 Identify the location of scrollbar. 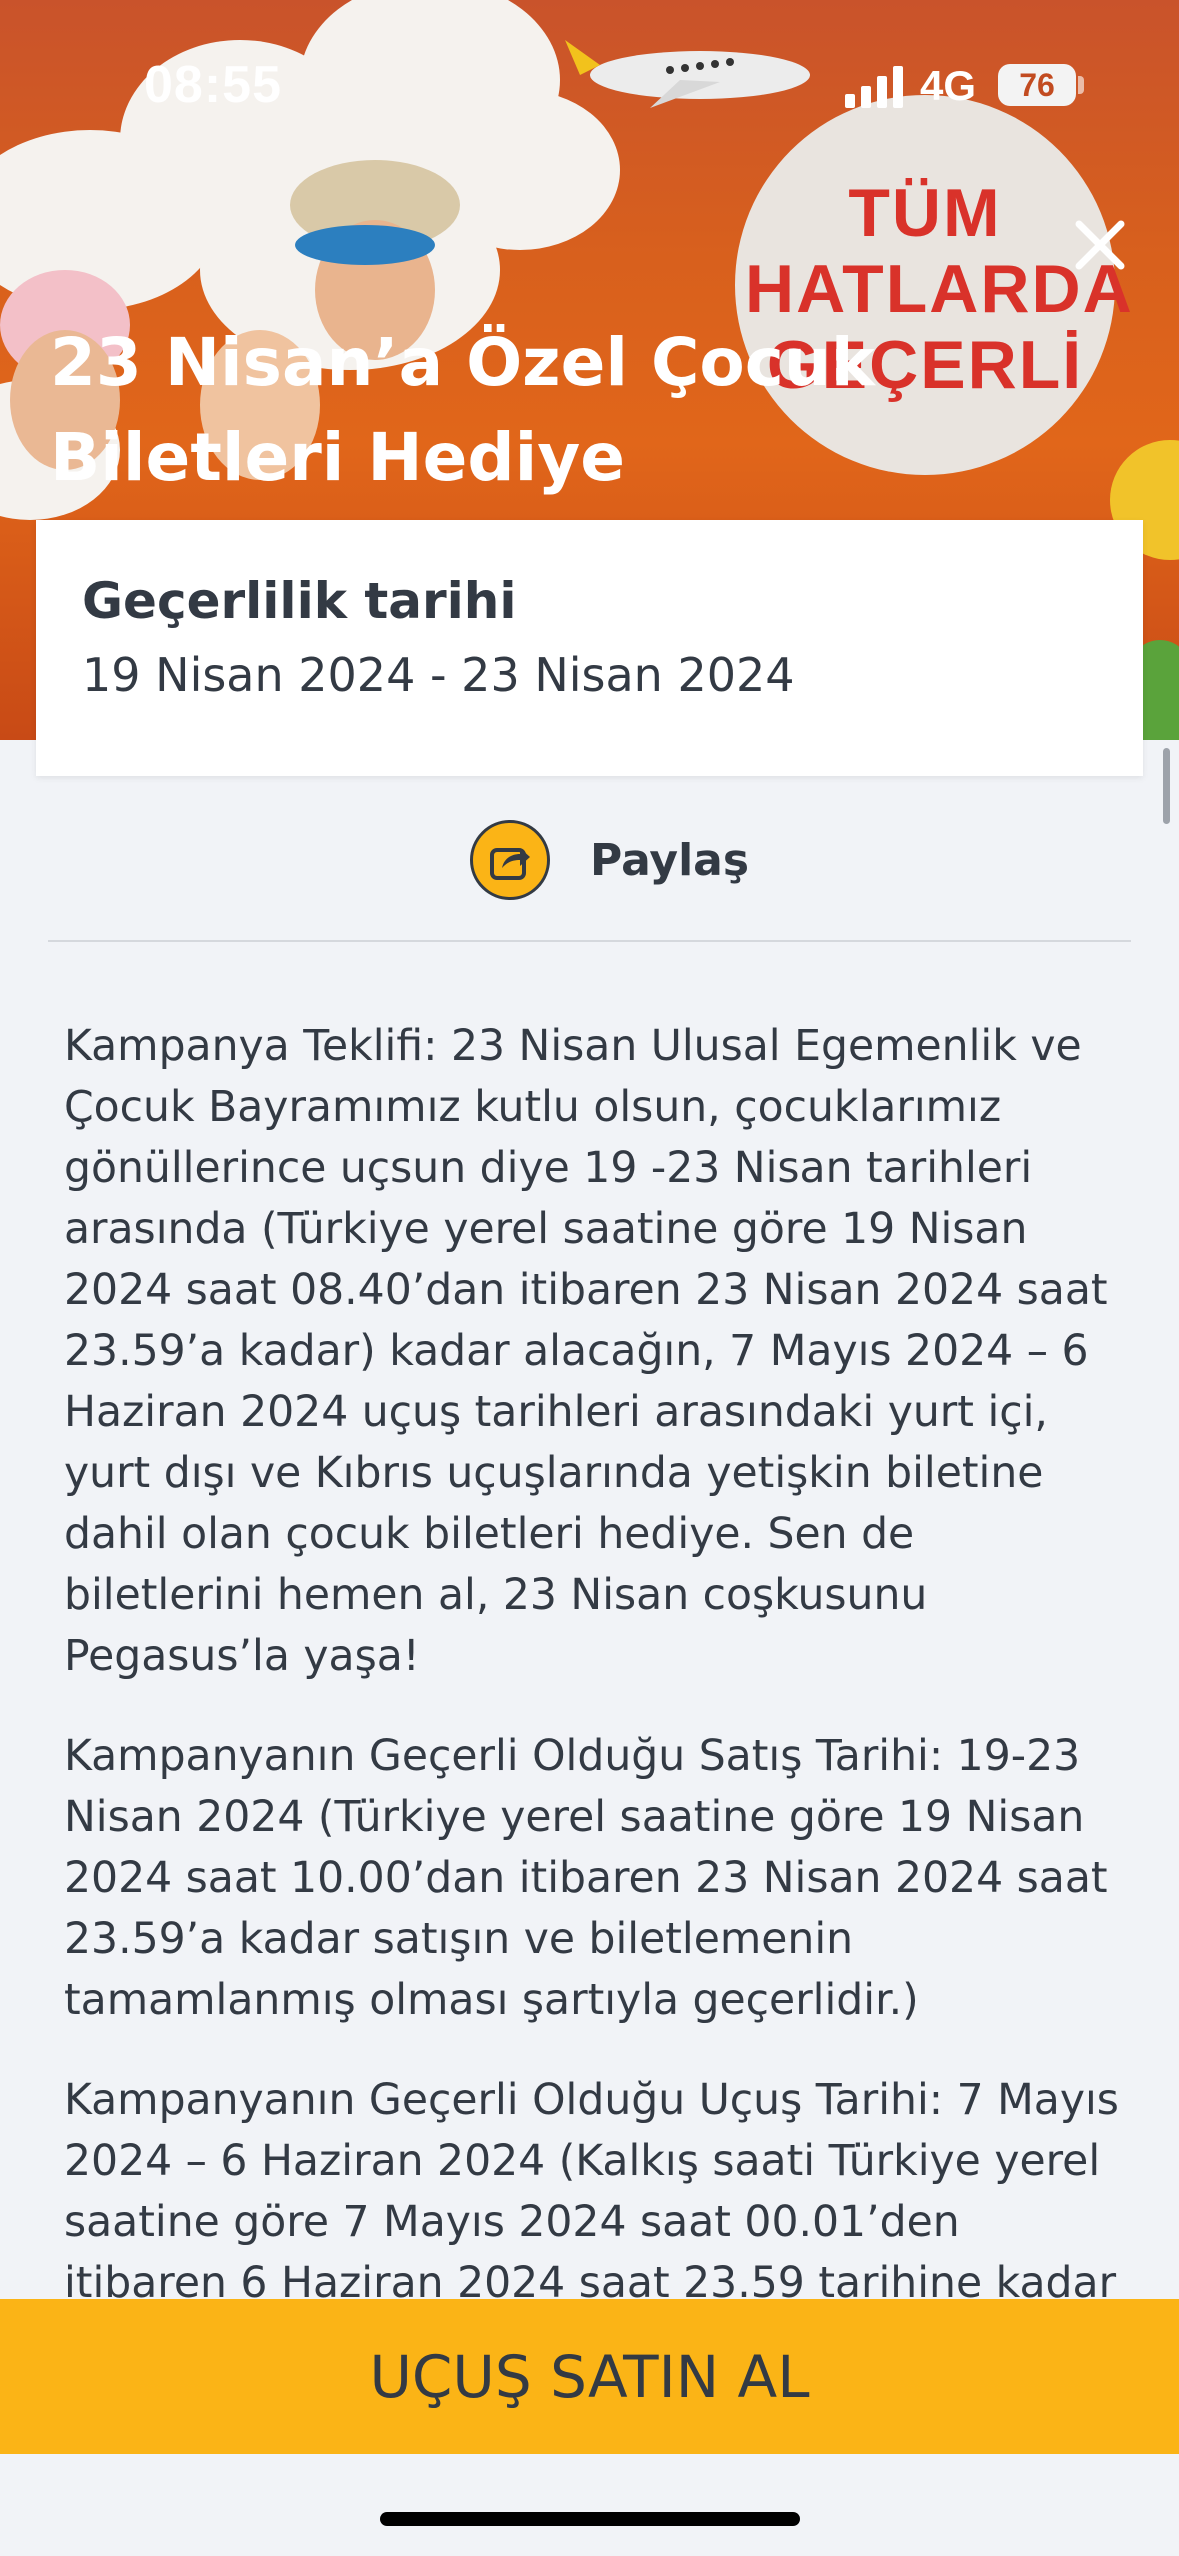
(1166, 786).